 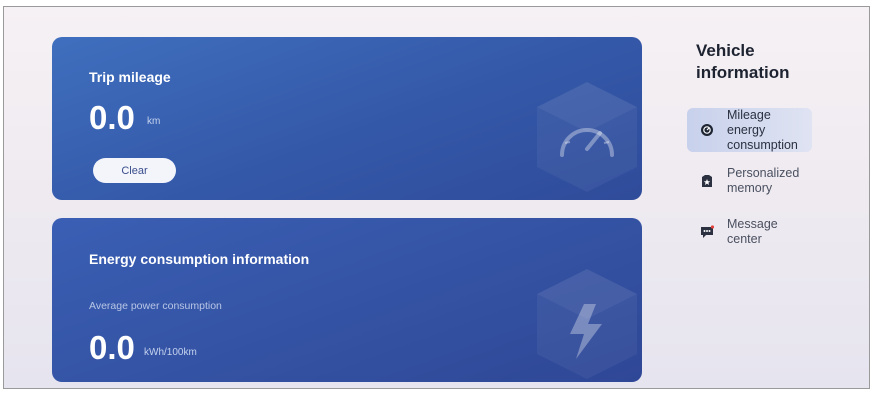 I want to click on speedometer-decoration-icon, so click(x=587, y=137).